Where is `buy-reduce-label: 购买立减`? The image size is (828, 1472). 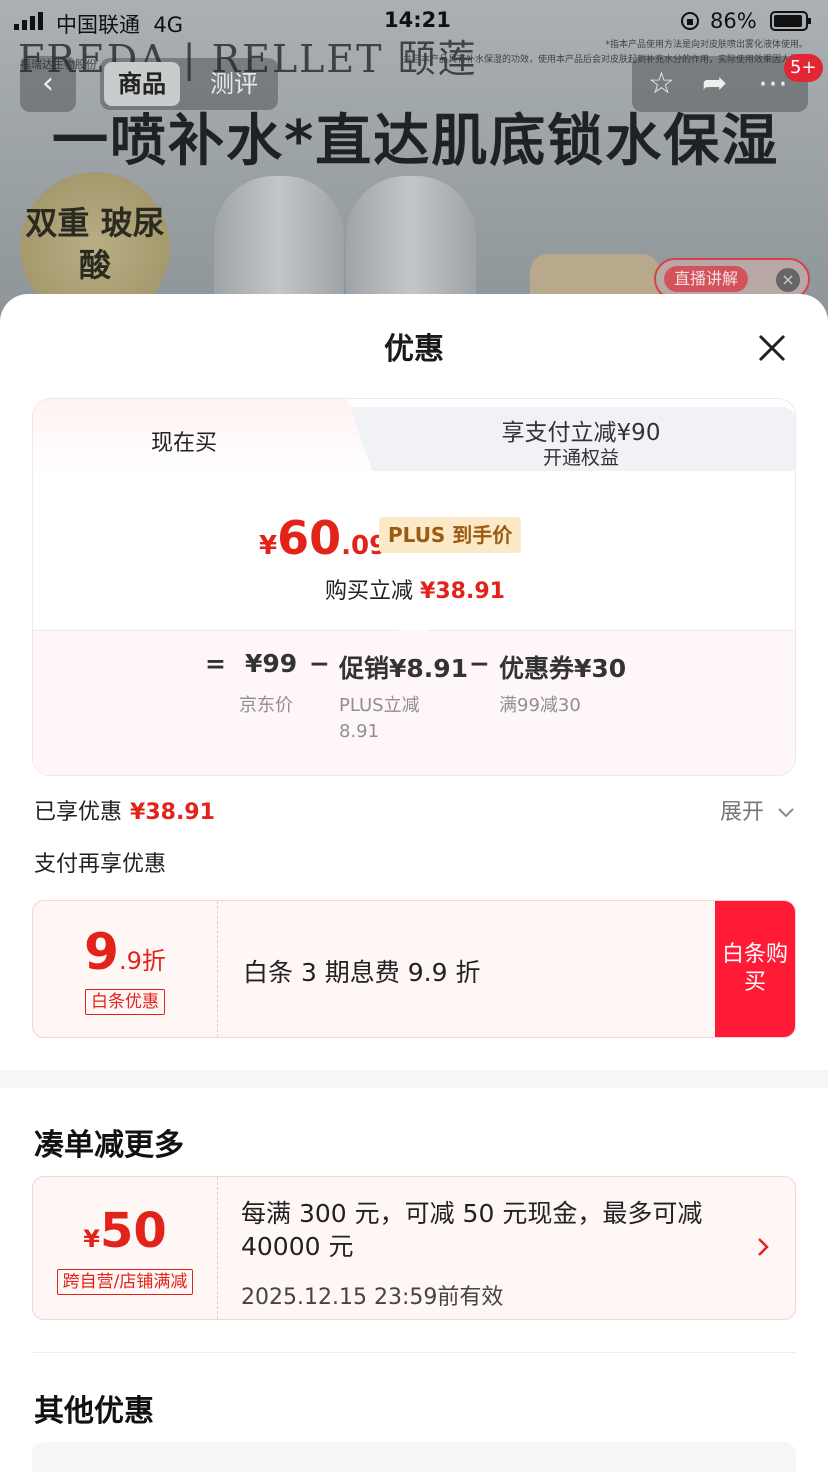 buy-reduce-label: 购买立减 is located at coordinates (369, 591).